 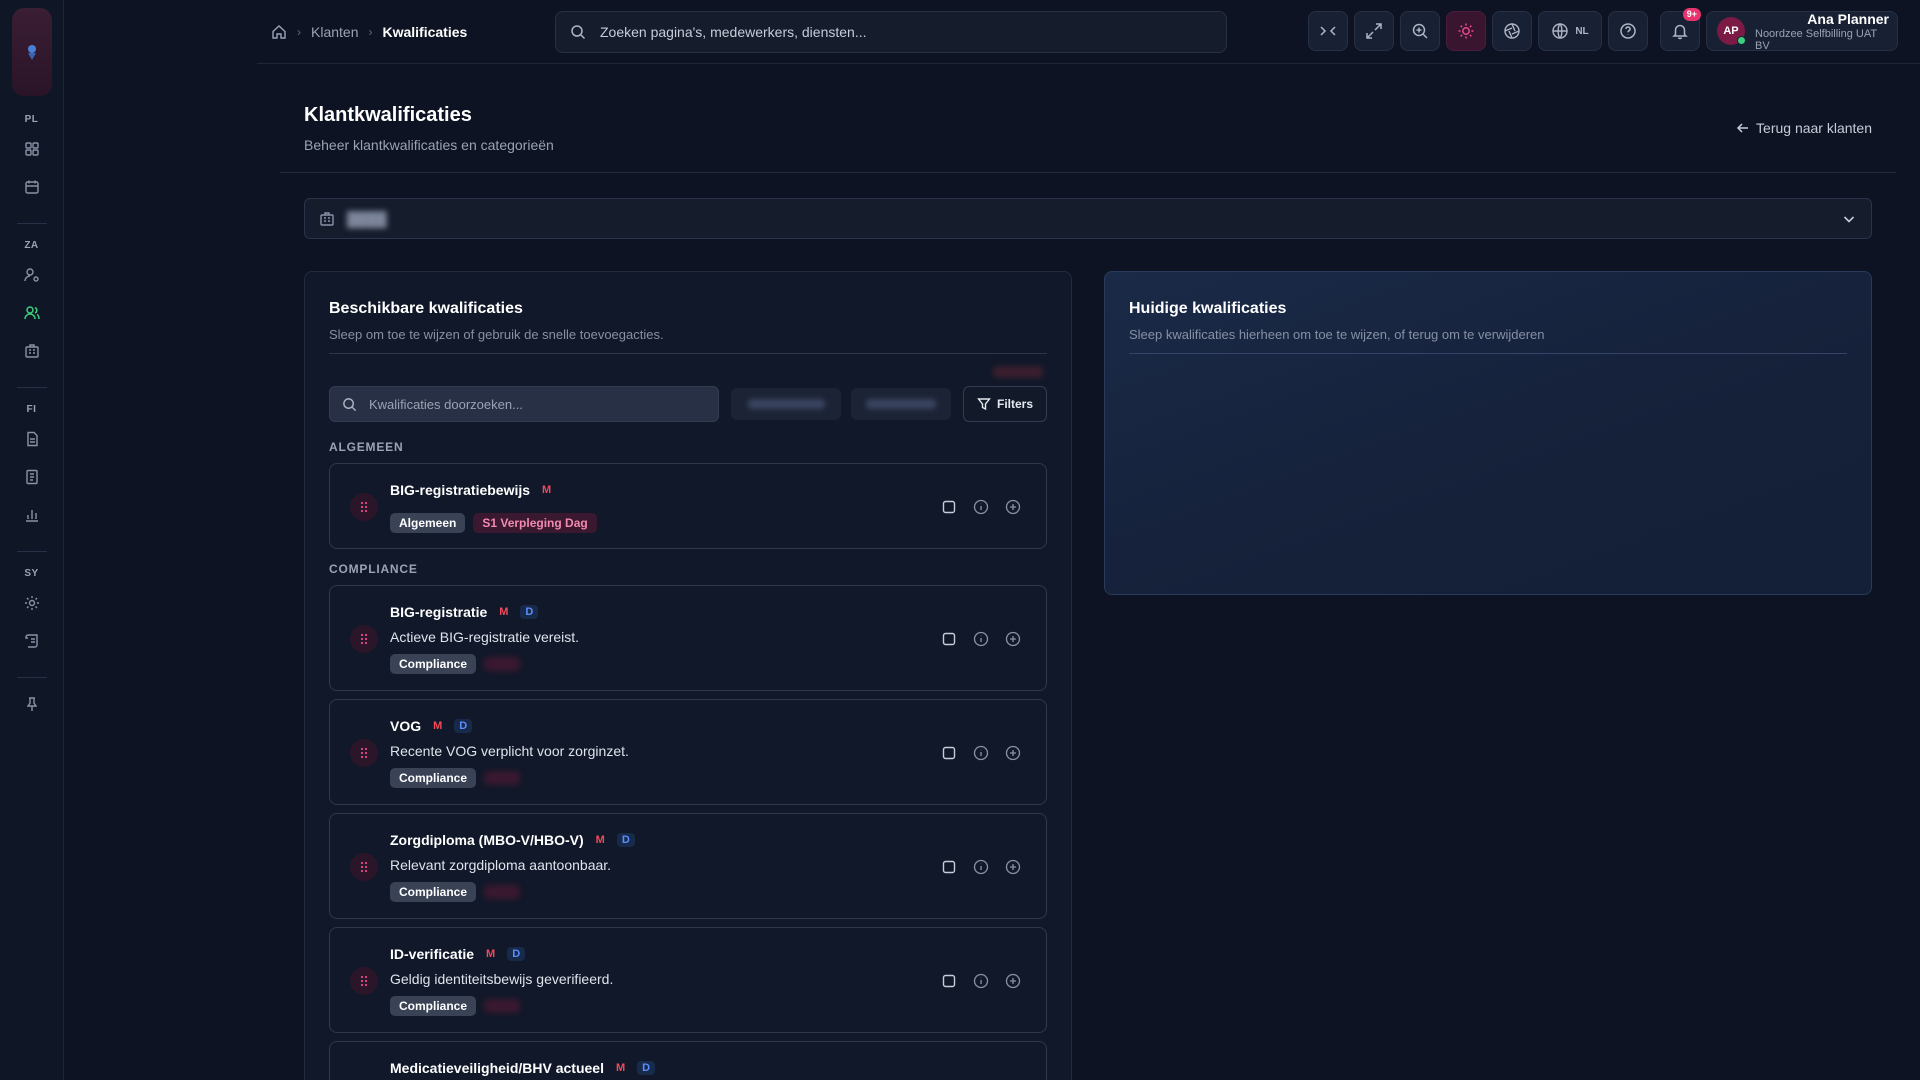 I want to click on zoom-button, so click(x=1420, y=31).